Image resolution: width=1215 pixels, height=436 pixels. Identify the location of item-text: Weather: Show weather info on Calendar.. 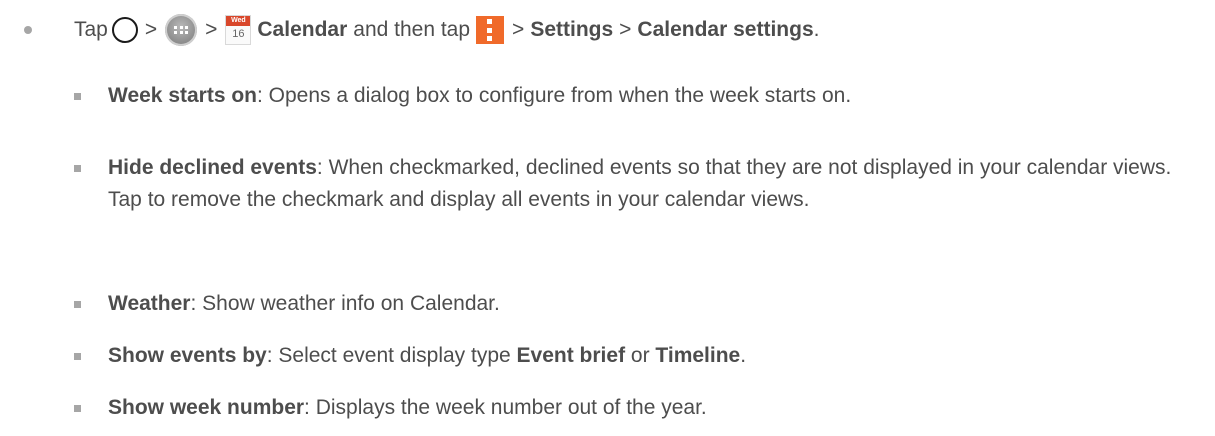
(658, 304).